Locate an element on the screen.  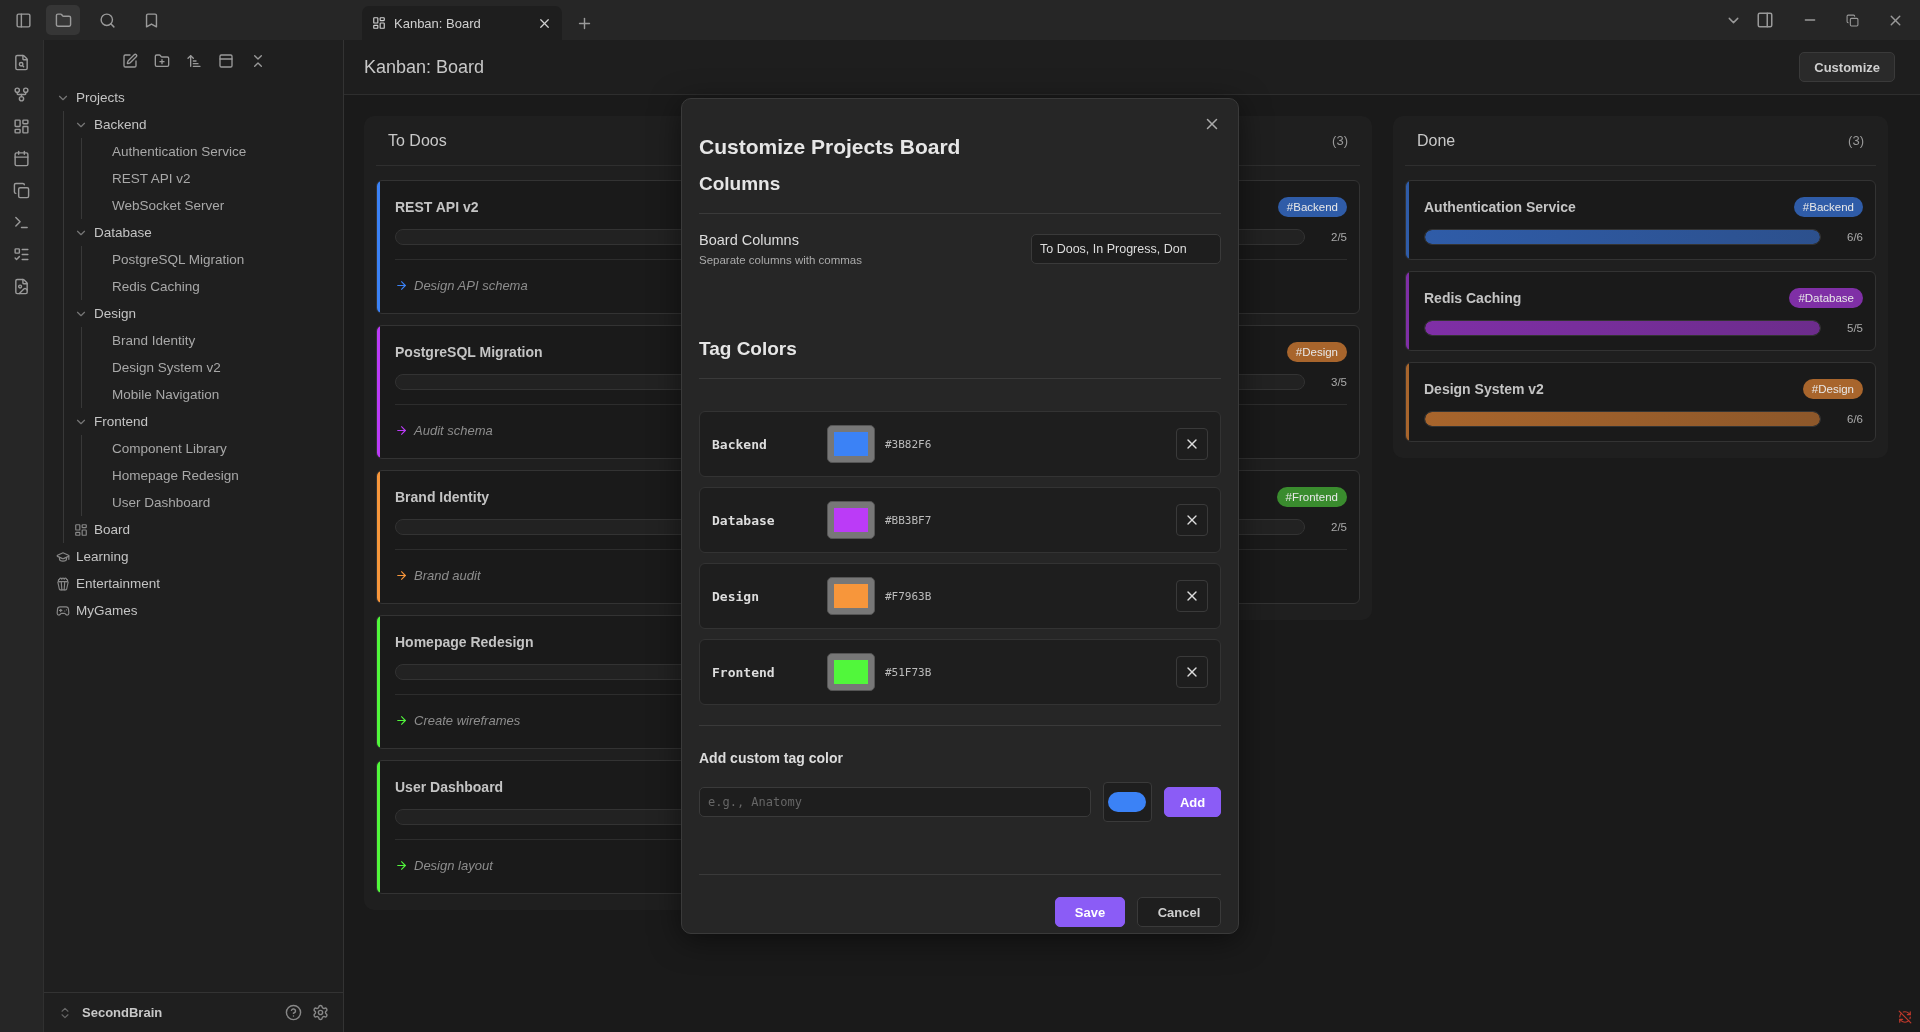
settings-icon is located at coordinates (320, 1012).